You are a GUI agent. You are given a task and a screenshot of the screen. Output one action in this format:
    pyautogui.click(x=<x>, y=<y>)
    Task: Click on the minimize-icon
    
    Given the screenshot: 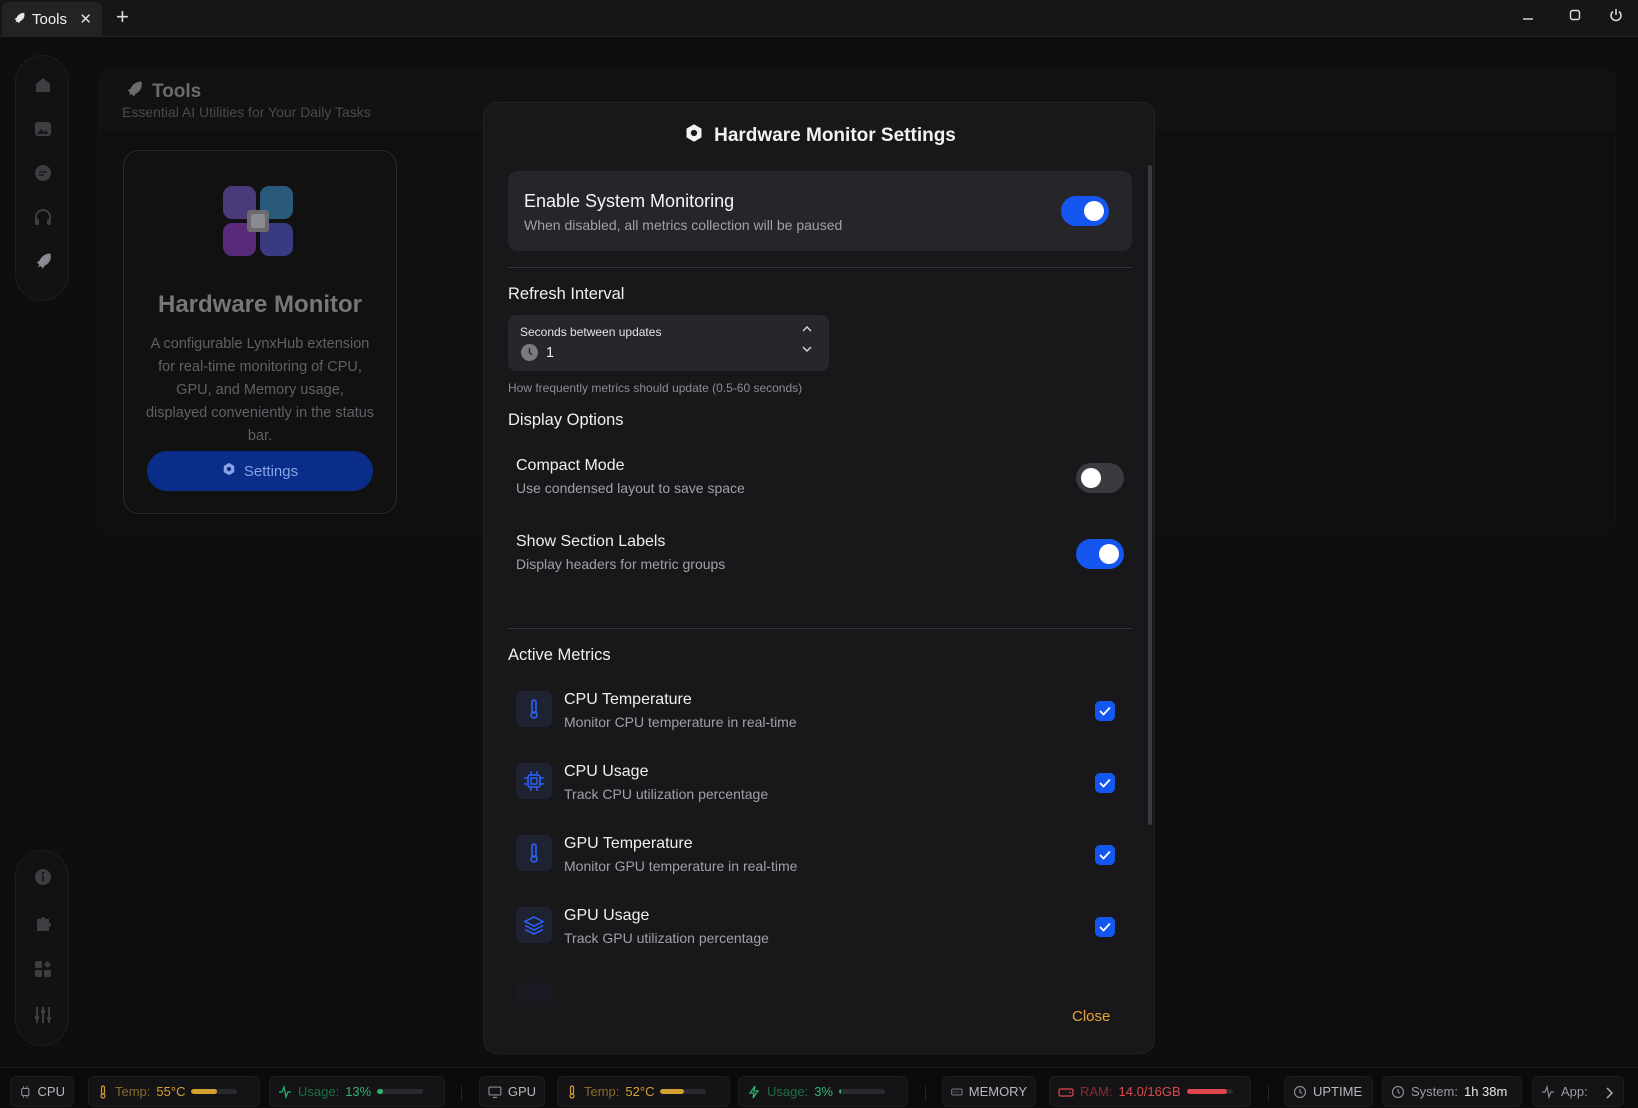 What is the action you would take?
    pyautogui.click(x=1528, y=16)
    